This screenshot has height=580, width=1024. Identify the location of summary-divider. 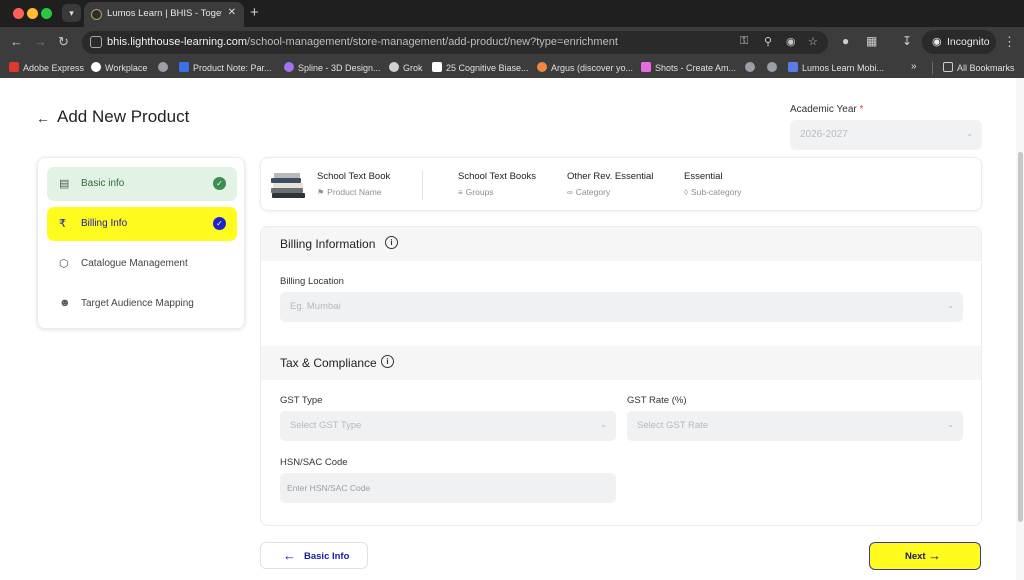
(422, 185).